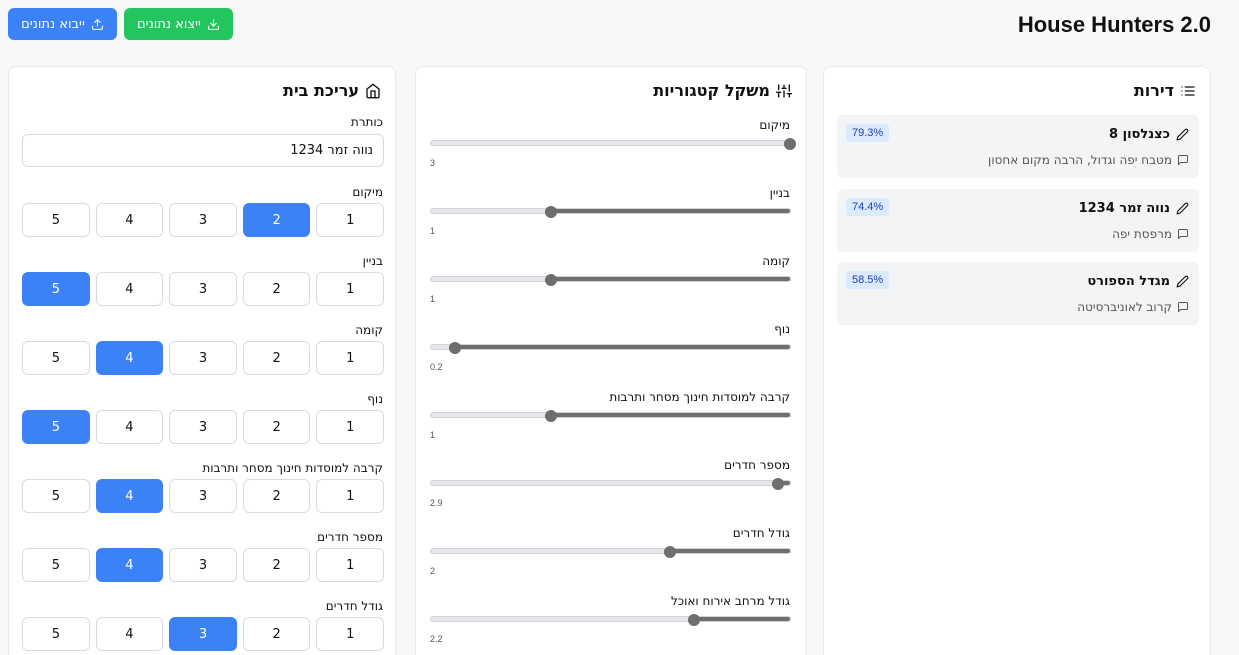 Image resolution: width=1239 pixels, height=655 pixels. I want to click on category-weights-title: משקל קטגוריות, so click(711, 90).